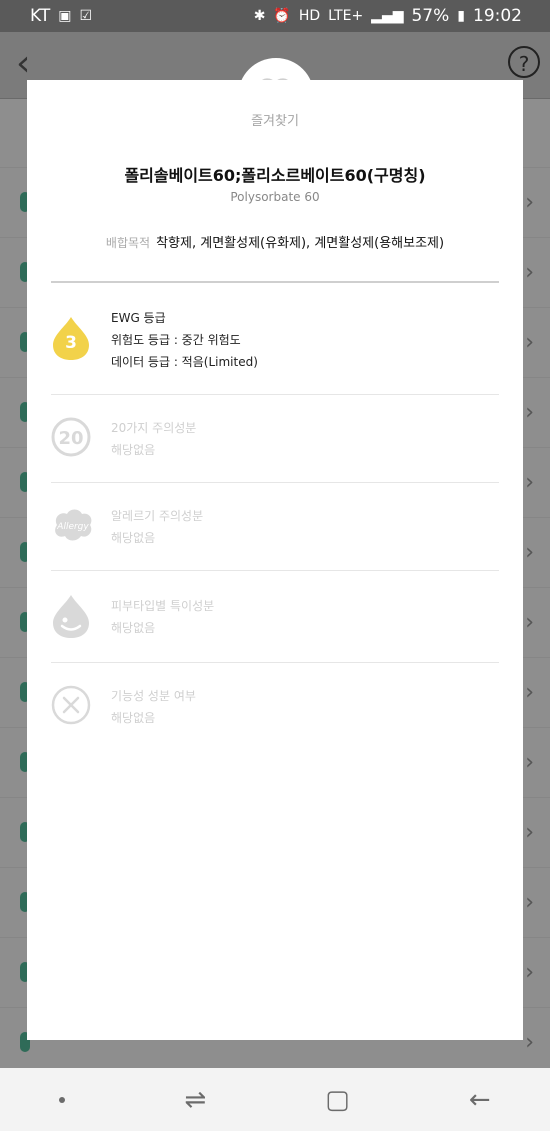  I want to click on status-bar: KT ▣ ☑ ✱ ⏰ HD LTE+ ▂▄▆ 57% ▮ 19:02, so click(275, 16).